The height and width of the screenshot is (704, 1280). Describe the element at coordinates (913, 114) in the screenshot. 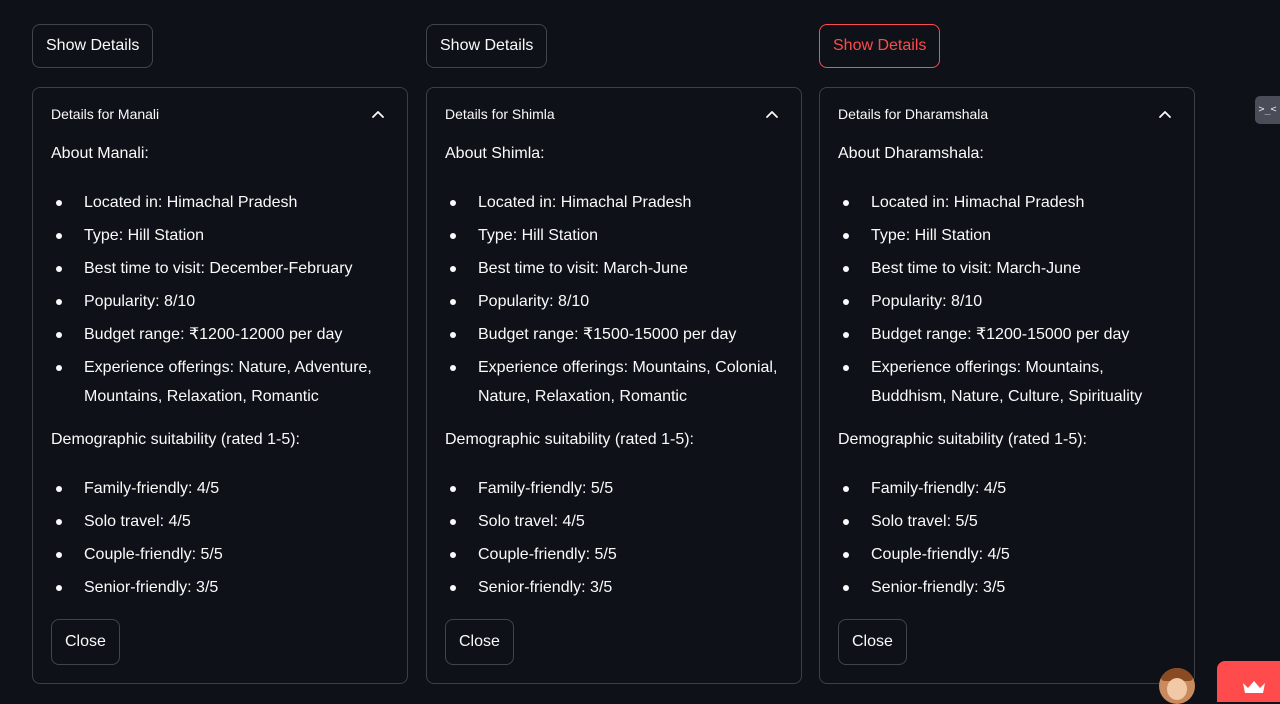

I see `expander-title: Details for Dharamshala` at that location.